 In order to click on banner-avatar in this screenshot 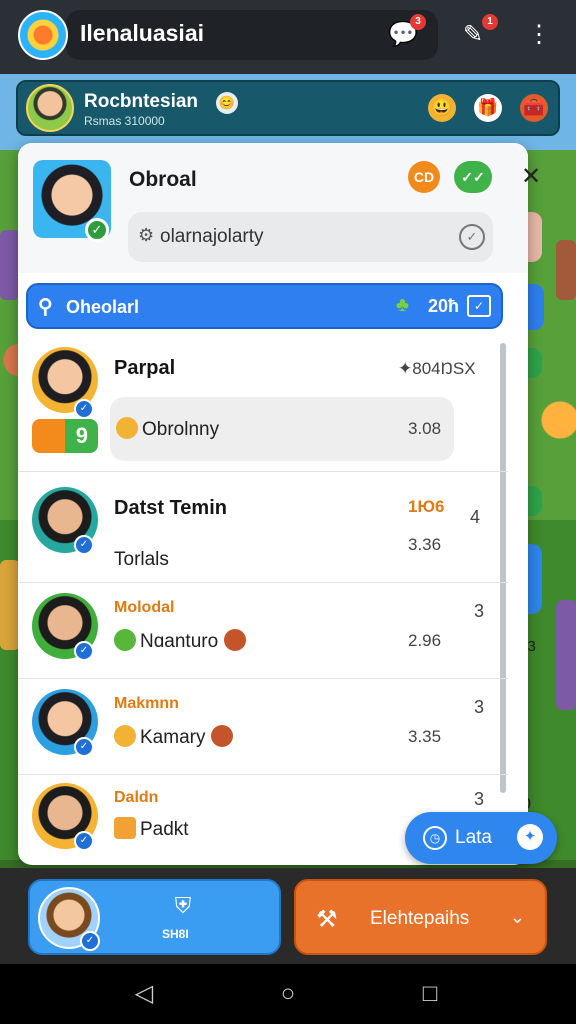, I will do `click(50, 108)`.